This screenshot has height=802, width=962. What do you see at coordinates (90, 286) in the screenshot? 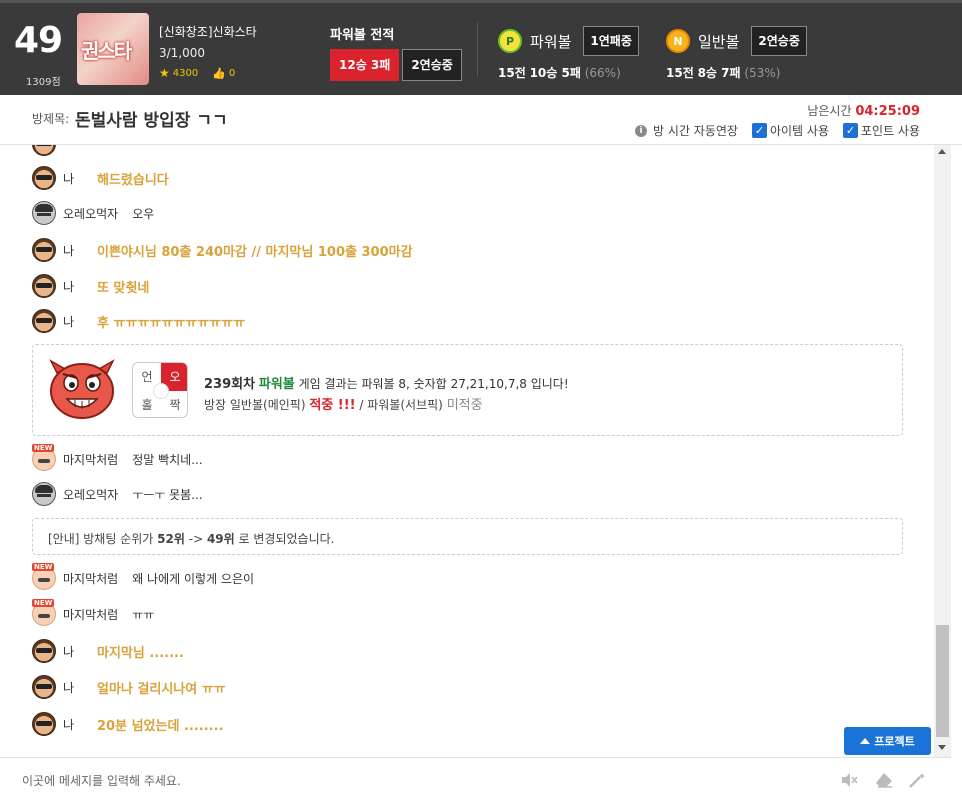
I see `chat-message: 나 또 맞췻네` at bounding box center [90, 286].